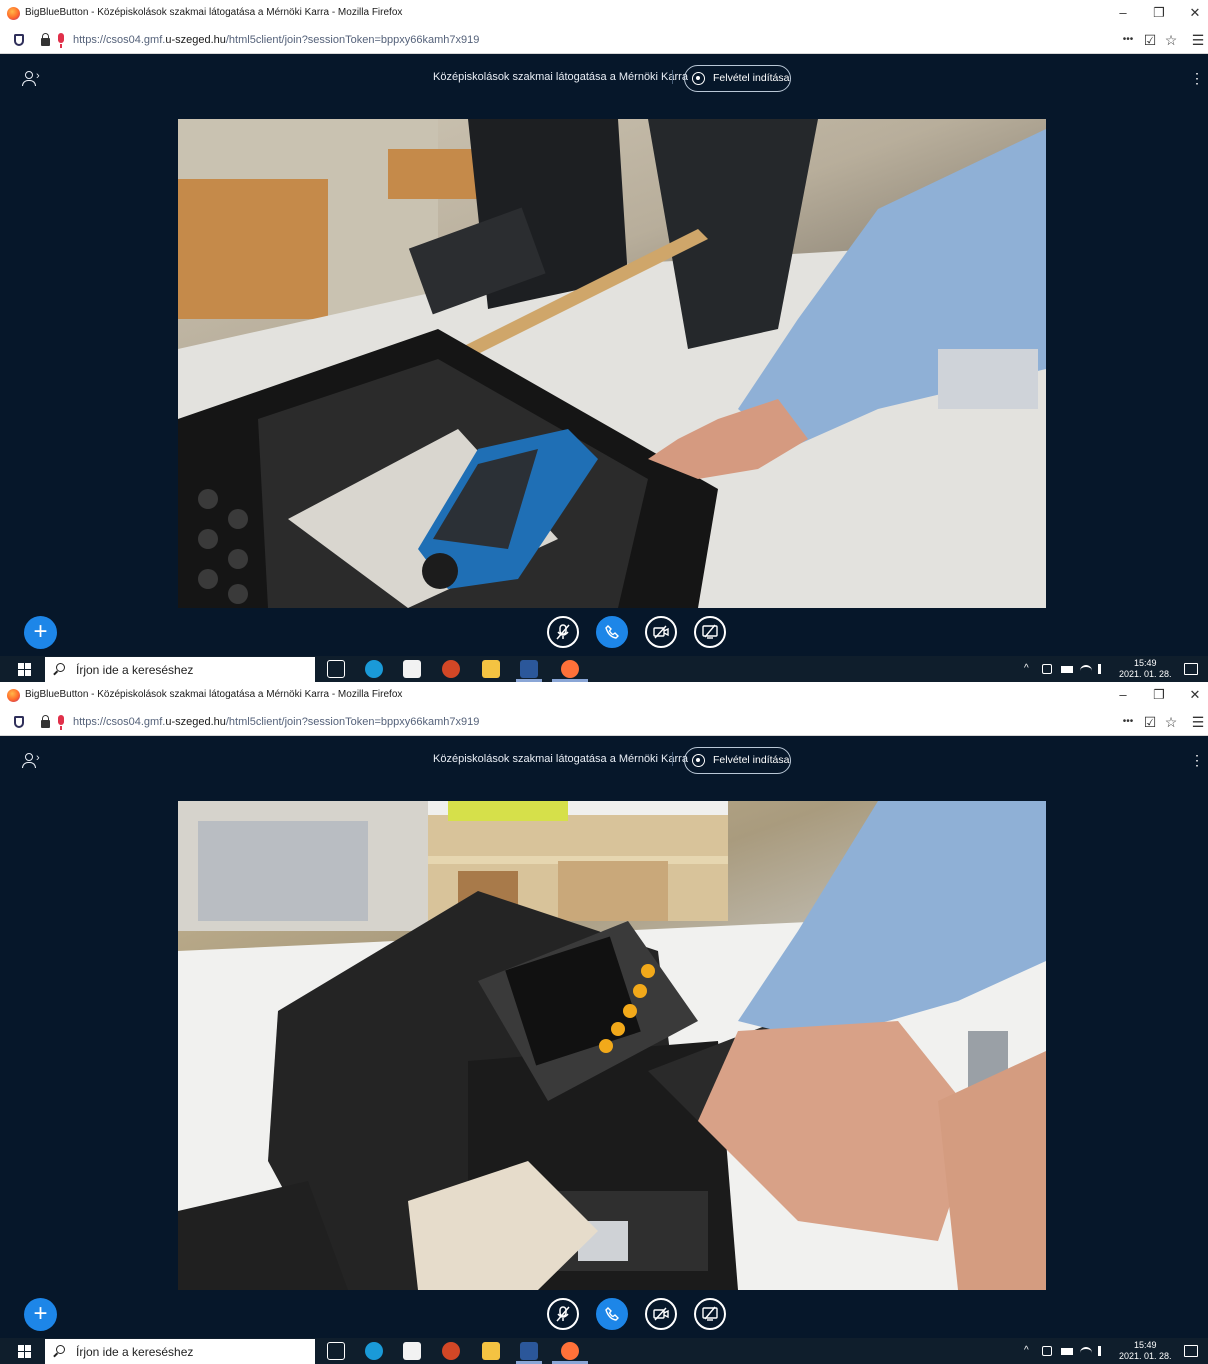 This screenshot has height=1364, width=1208. I want to click on chevron-right-icon: ›, so click(38, 76).